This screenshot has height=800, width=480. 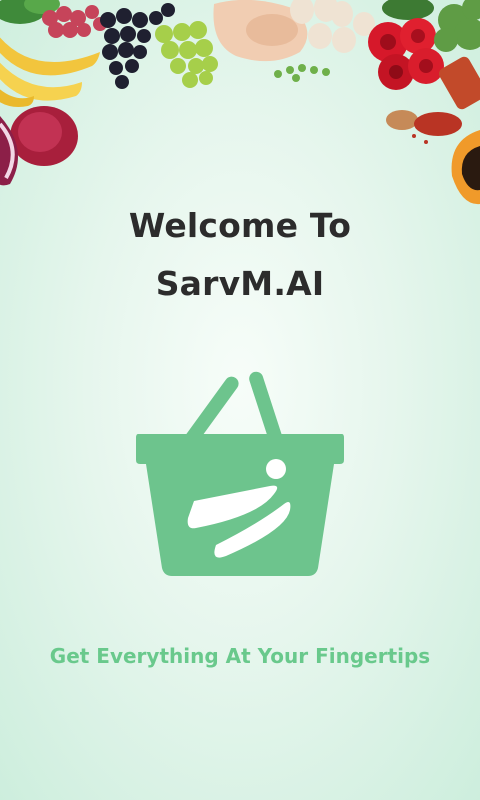 What do you see at coordinates (465, 167) in the screenshot?
I see `papaya-image` at bounding box center [465, 167].